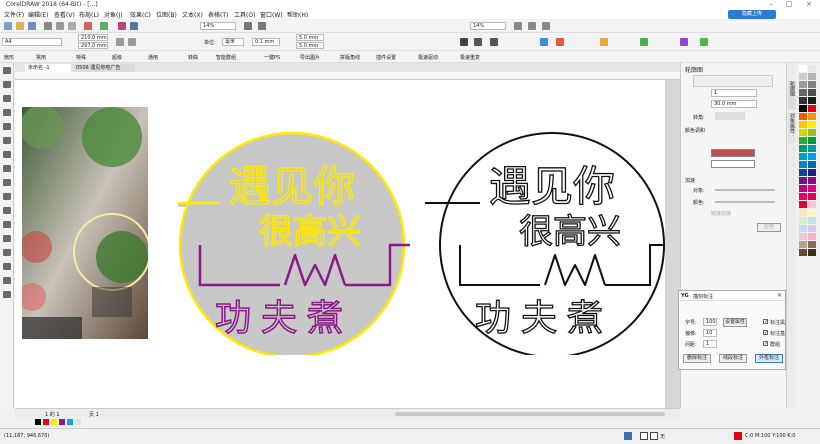 Image resolution: width=820 pixels, height=444 pixels. Describe the element at coordinates (733, 153) in the screenshot. I see `outline-color-swatch` at that location.